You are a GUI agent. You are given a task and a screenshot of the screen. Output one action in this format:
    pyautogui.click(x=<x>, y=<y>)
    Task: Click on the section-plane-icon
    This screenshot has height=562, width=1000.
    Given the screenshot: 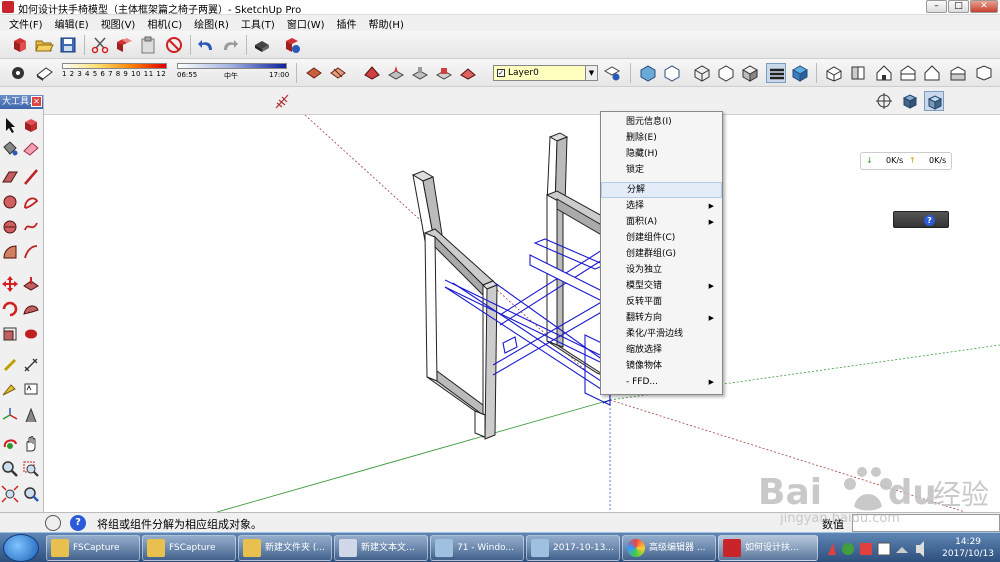 What is the action you would take?
    pyautogui.click(x=314, y=73)
    